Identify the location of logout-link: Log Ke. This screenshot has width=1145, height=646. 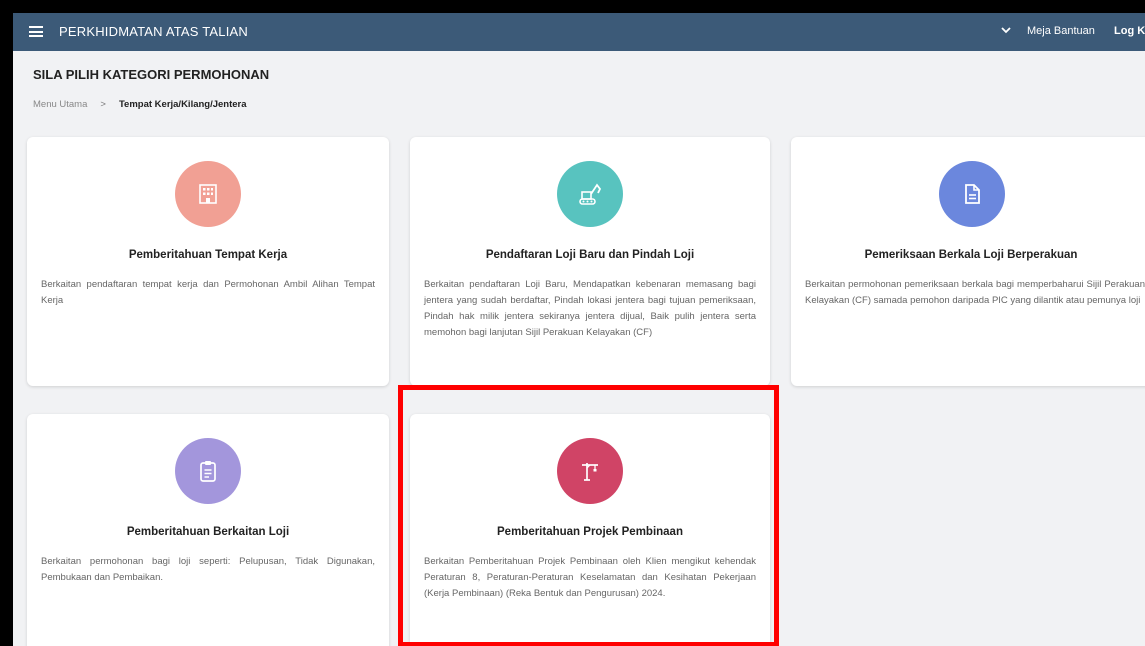
(1129, 31).